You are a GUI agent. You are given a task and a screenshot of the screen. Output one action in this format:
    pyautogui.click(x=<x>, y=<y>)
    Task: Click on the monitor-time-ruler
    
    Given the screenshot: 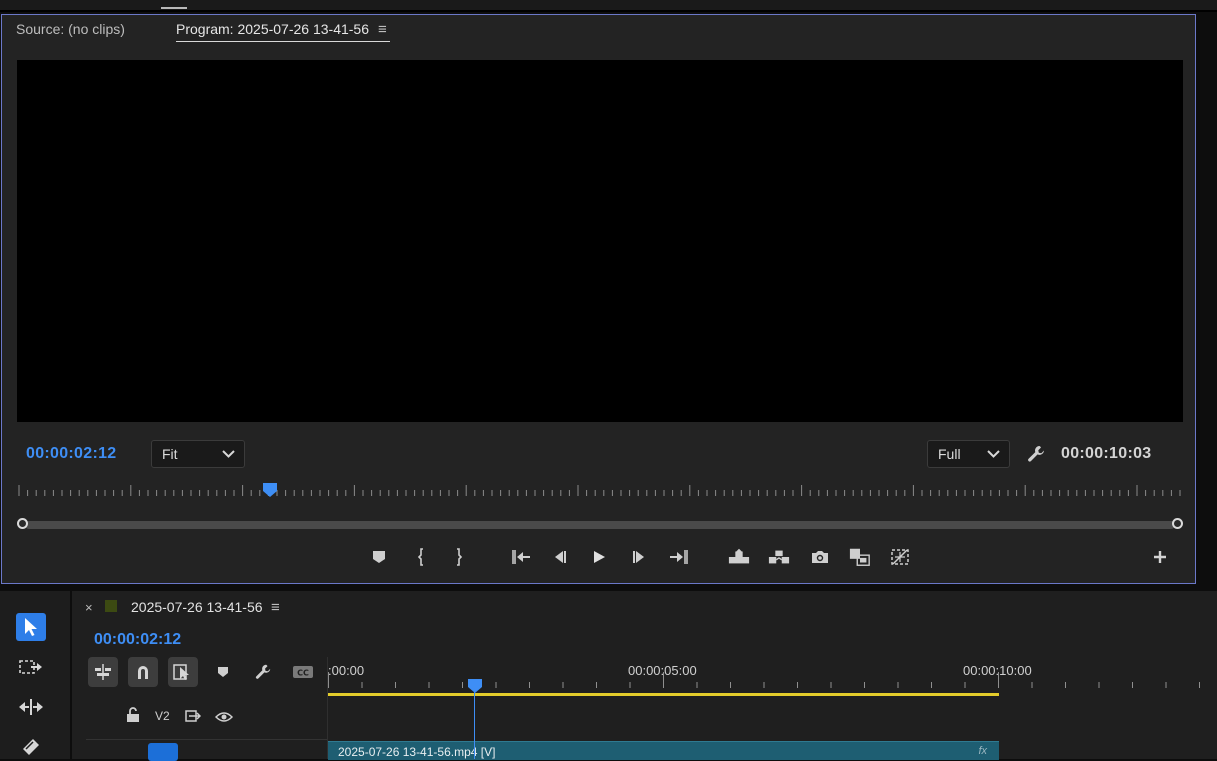 What is the action you would take?
    pyautogui.click(x=600, y=492)
    